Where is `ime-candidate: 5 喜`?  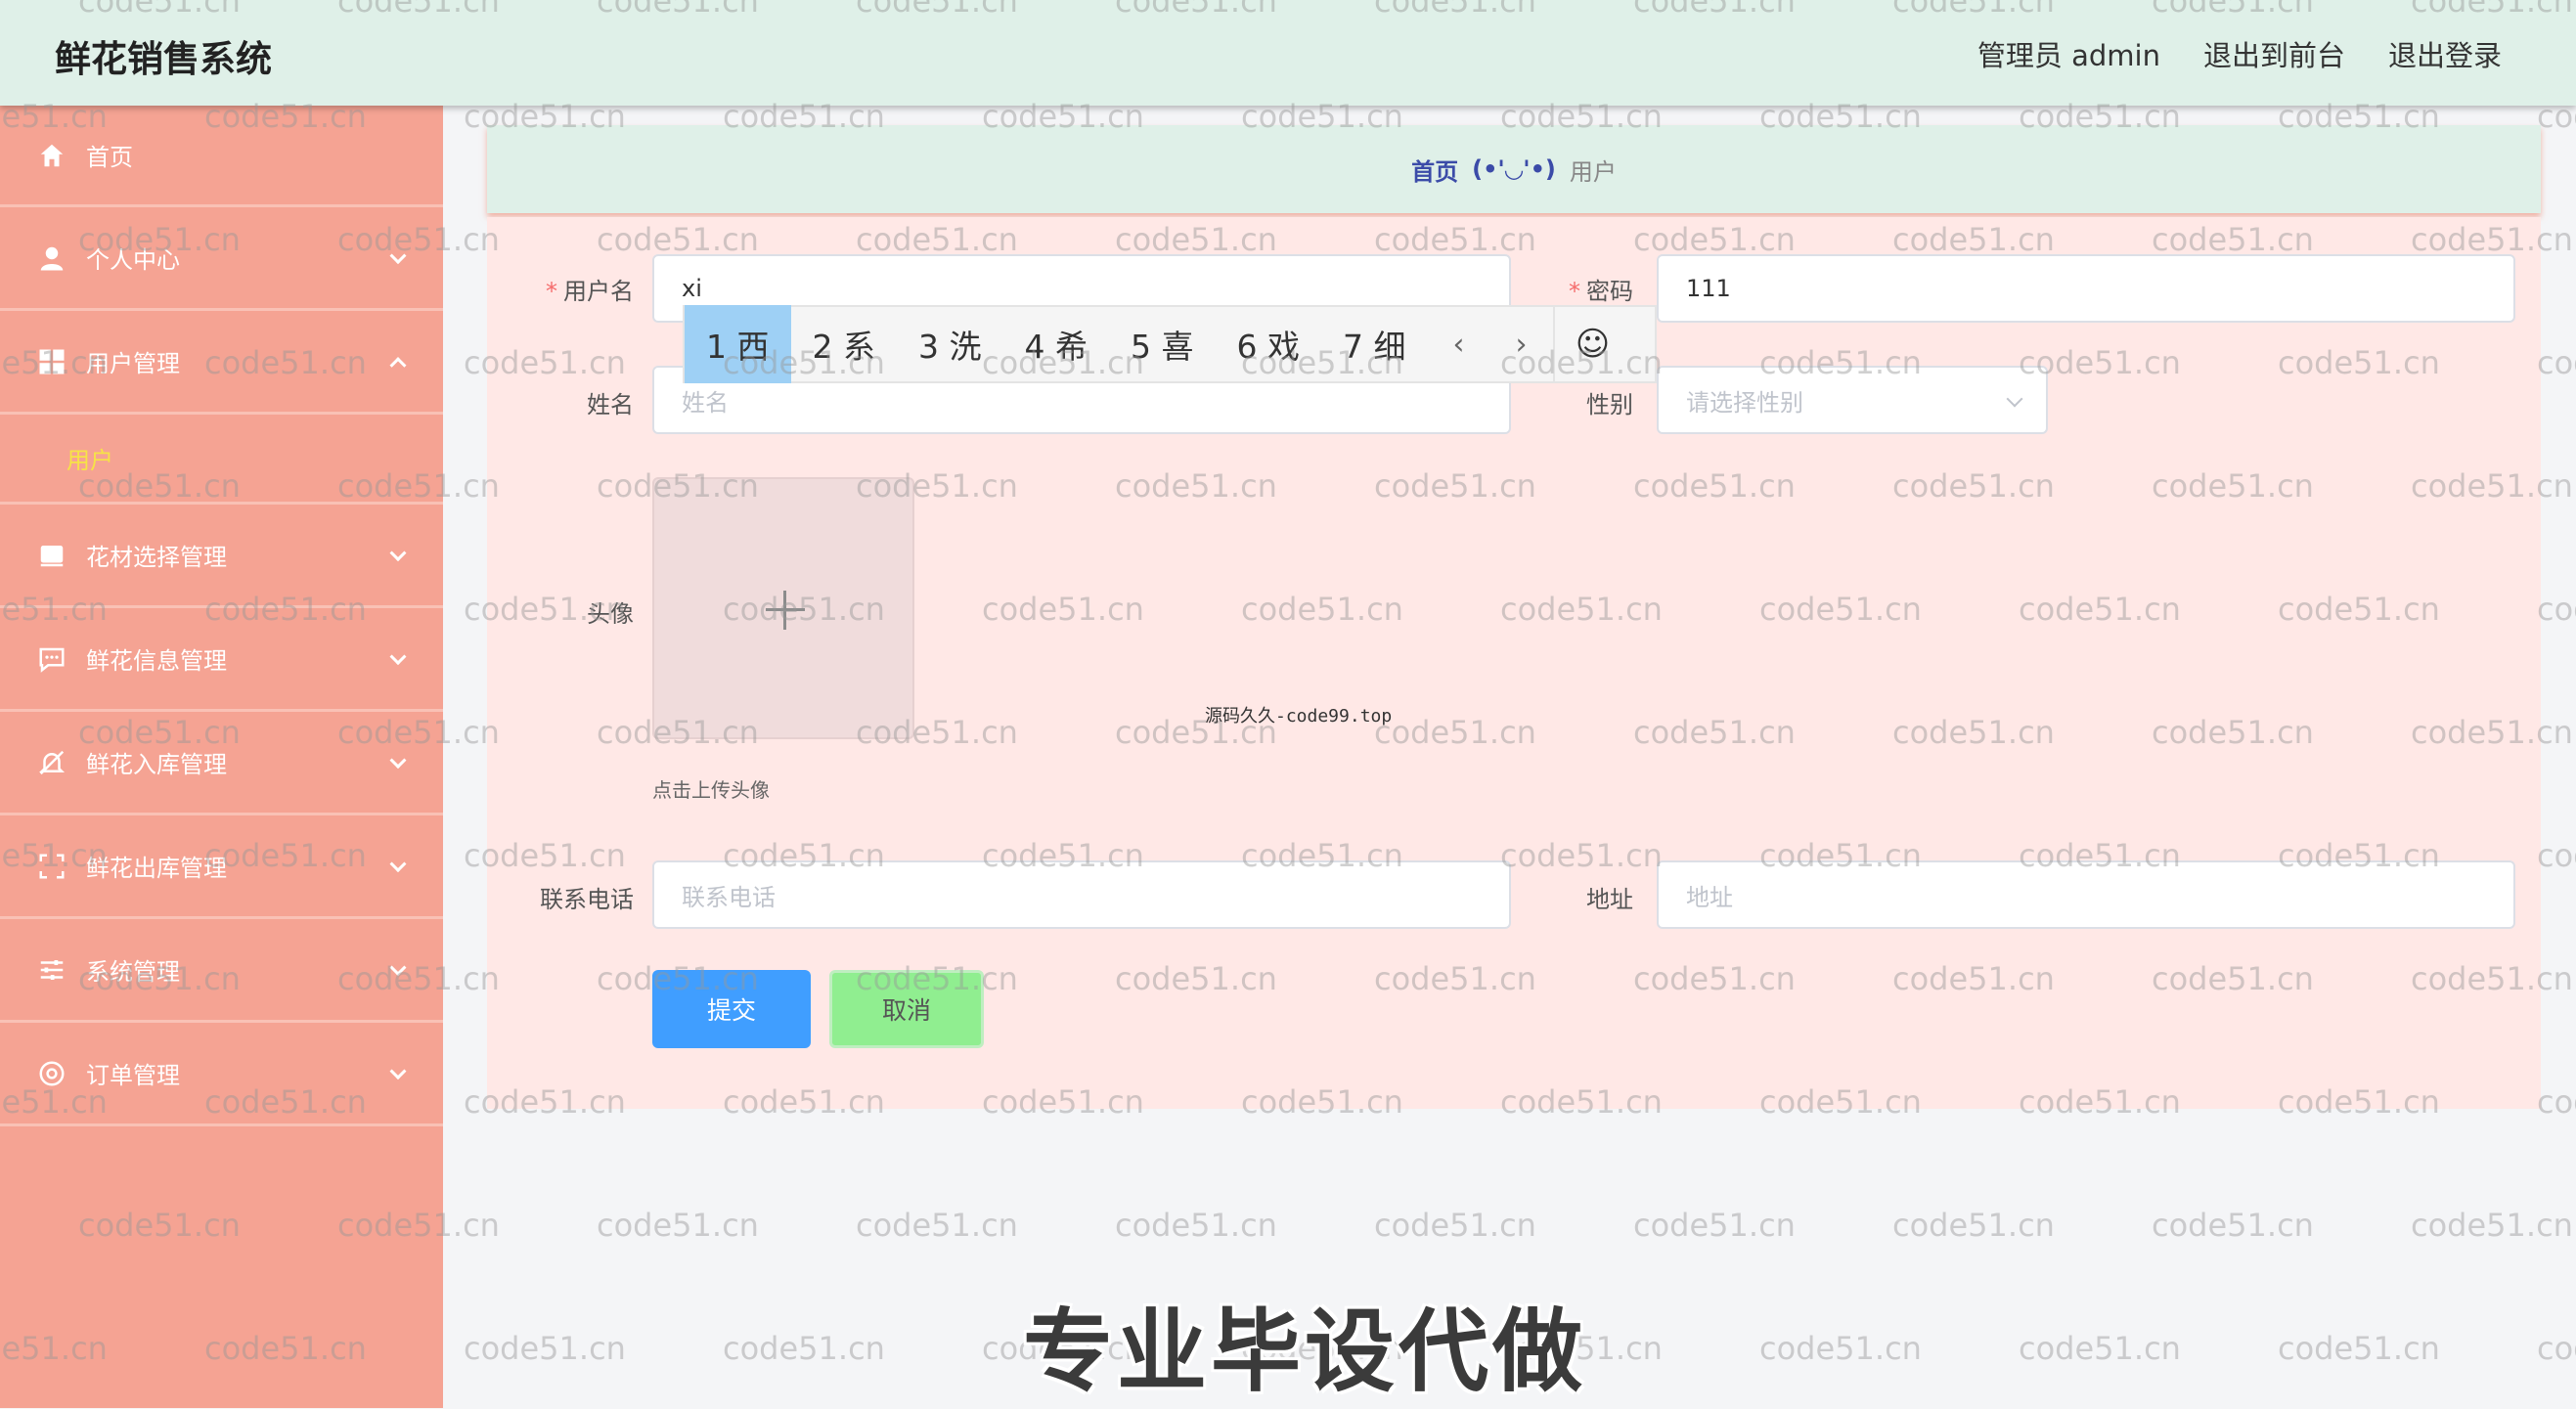
ime-candidate: 5 喜 is located at coordinates (1162, 344).